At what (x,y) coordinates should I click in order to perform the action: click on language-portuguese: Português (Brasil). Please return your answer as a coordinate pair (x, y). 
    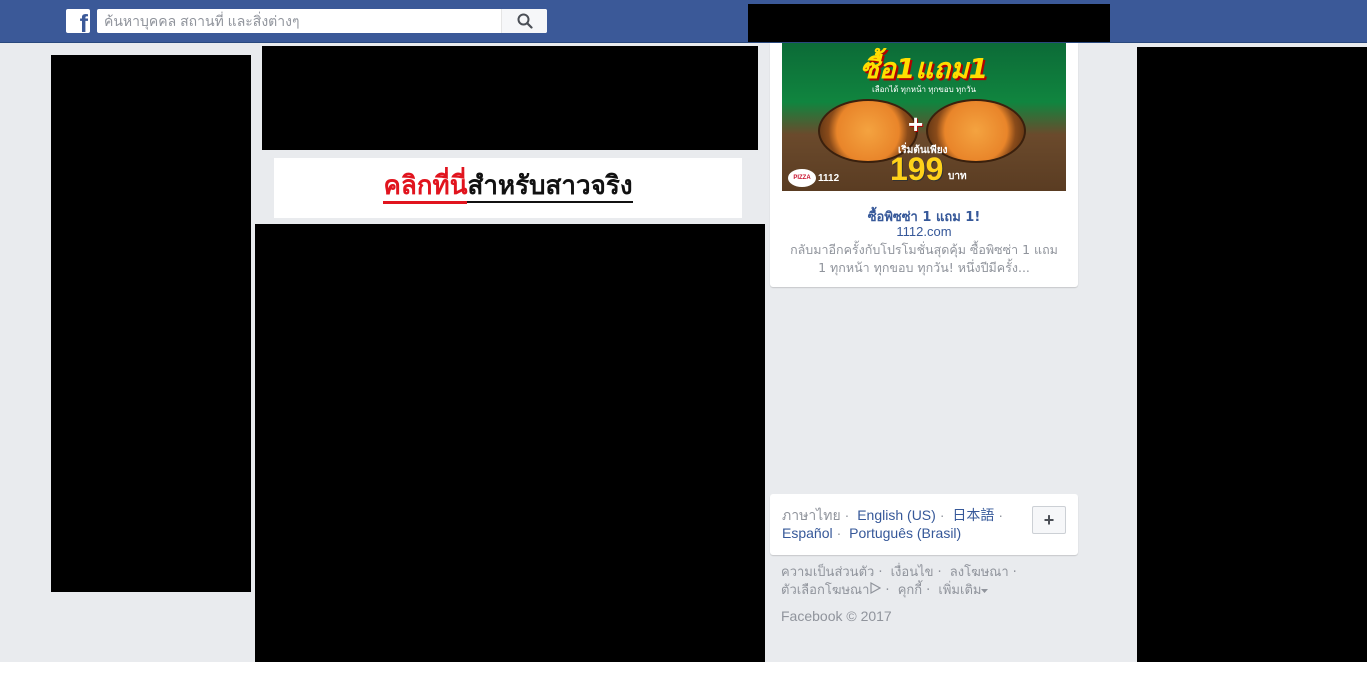
    Looking at the image, I should click on (905, 533).